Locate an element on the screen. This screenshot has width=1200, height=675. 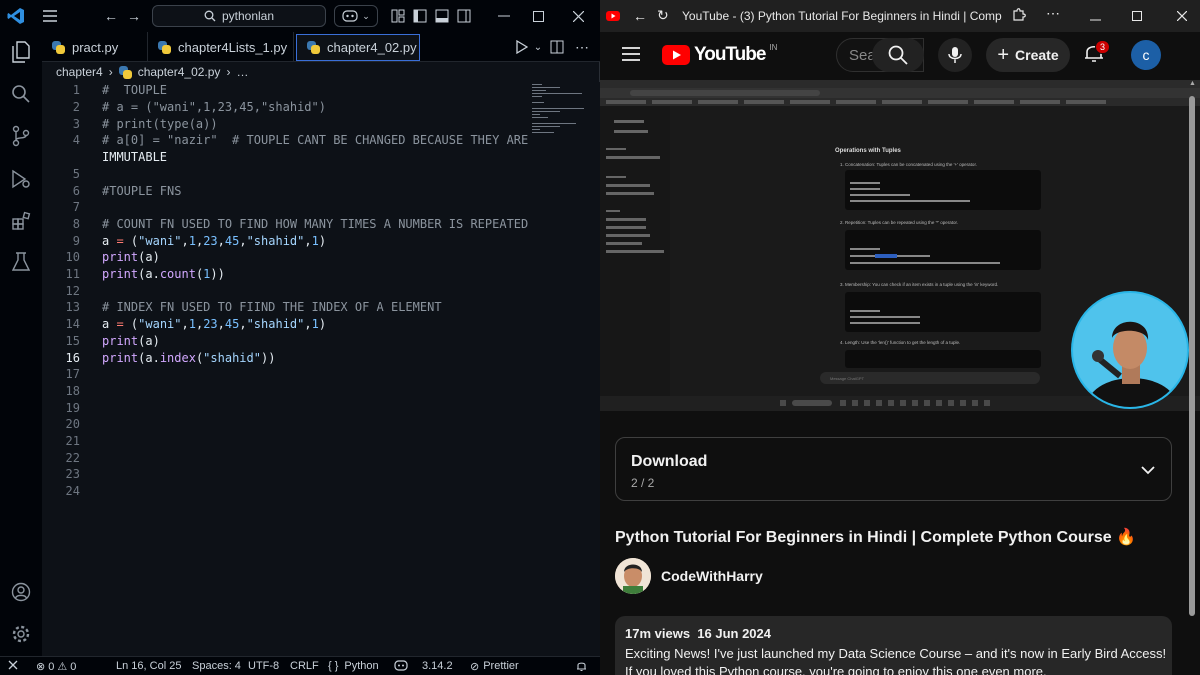
layout-customize-icon is located at coordinates (398, 16).